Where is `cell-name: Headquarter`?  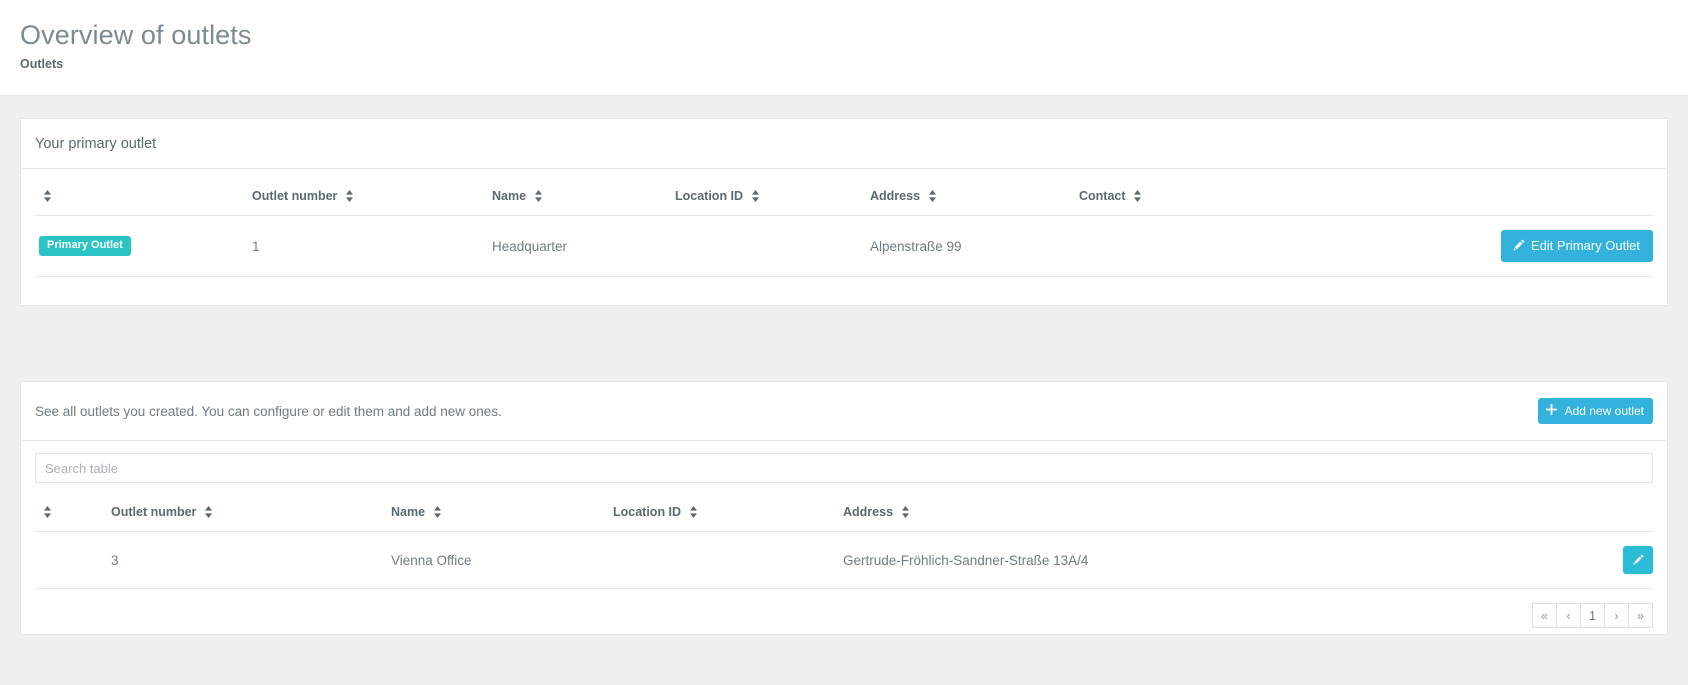
cell-name: Headquarter is located at coordinates (579, 246).